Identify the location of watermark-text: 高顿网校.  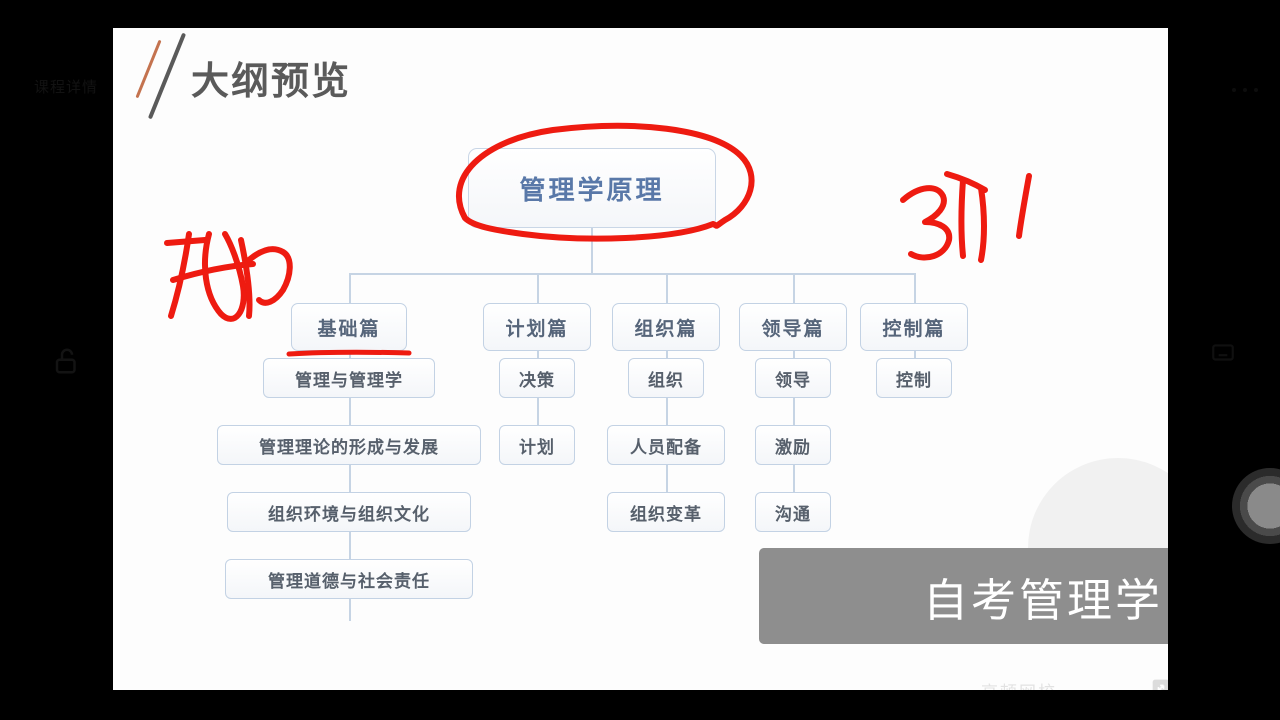
(1019, 684).